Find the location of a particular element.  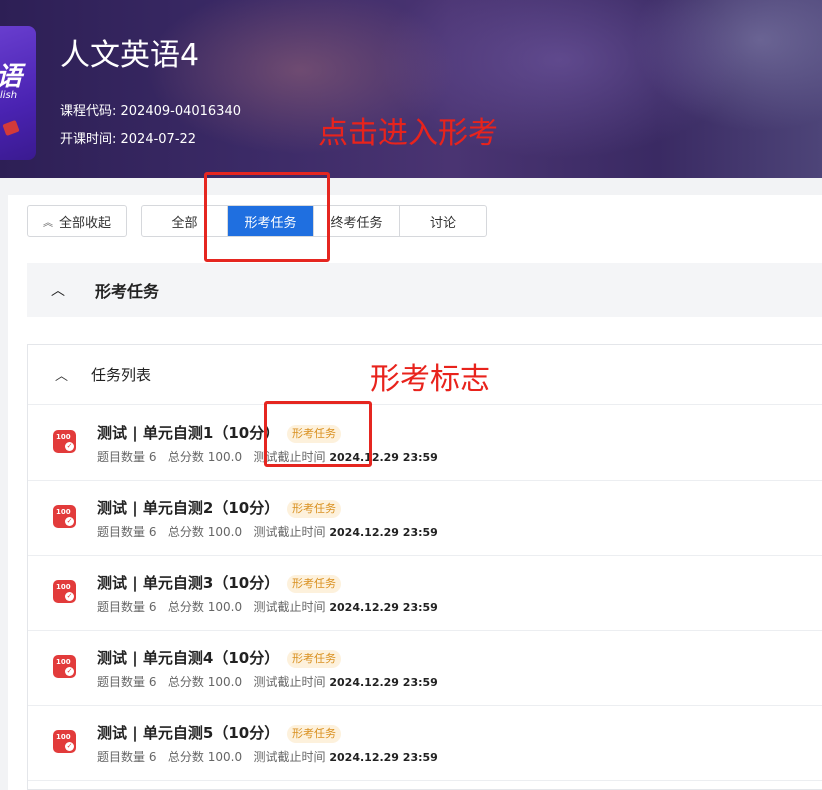

course-title: 人文英语4 is located at coordinates (130, 55).